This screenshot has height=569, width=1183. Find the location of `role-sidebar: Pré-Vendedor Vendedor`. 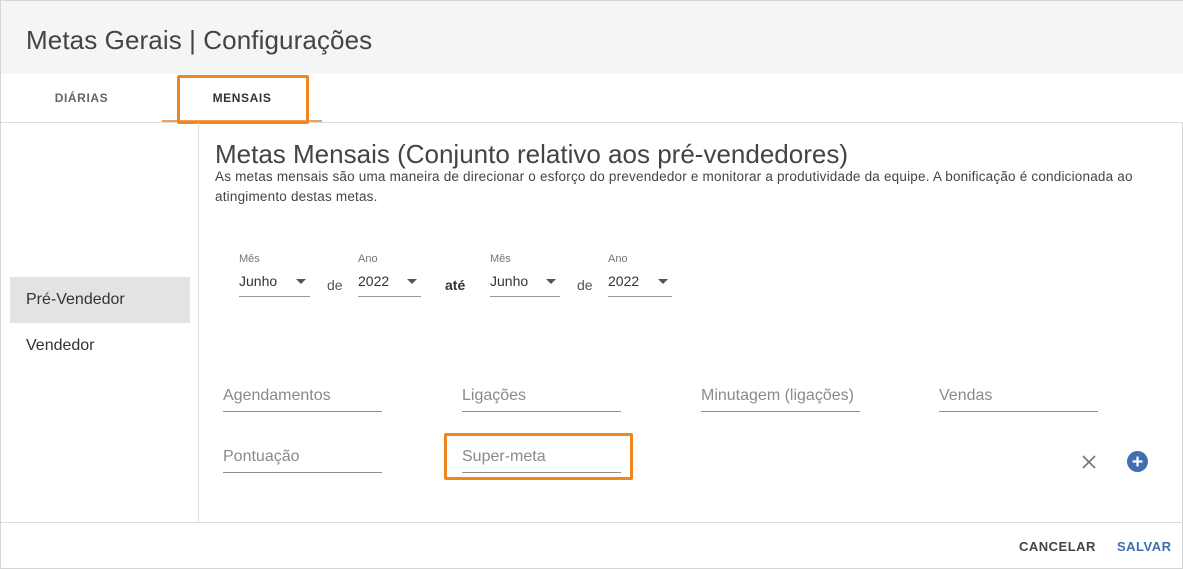

role-sidebar: Pré-Vendedor Vendedor is located at coordinates (100, 322).